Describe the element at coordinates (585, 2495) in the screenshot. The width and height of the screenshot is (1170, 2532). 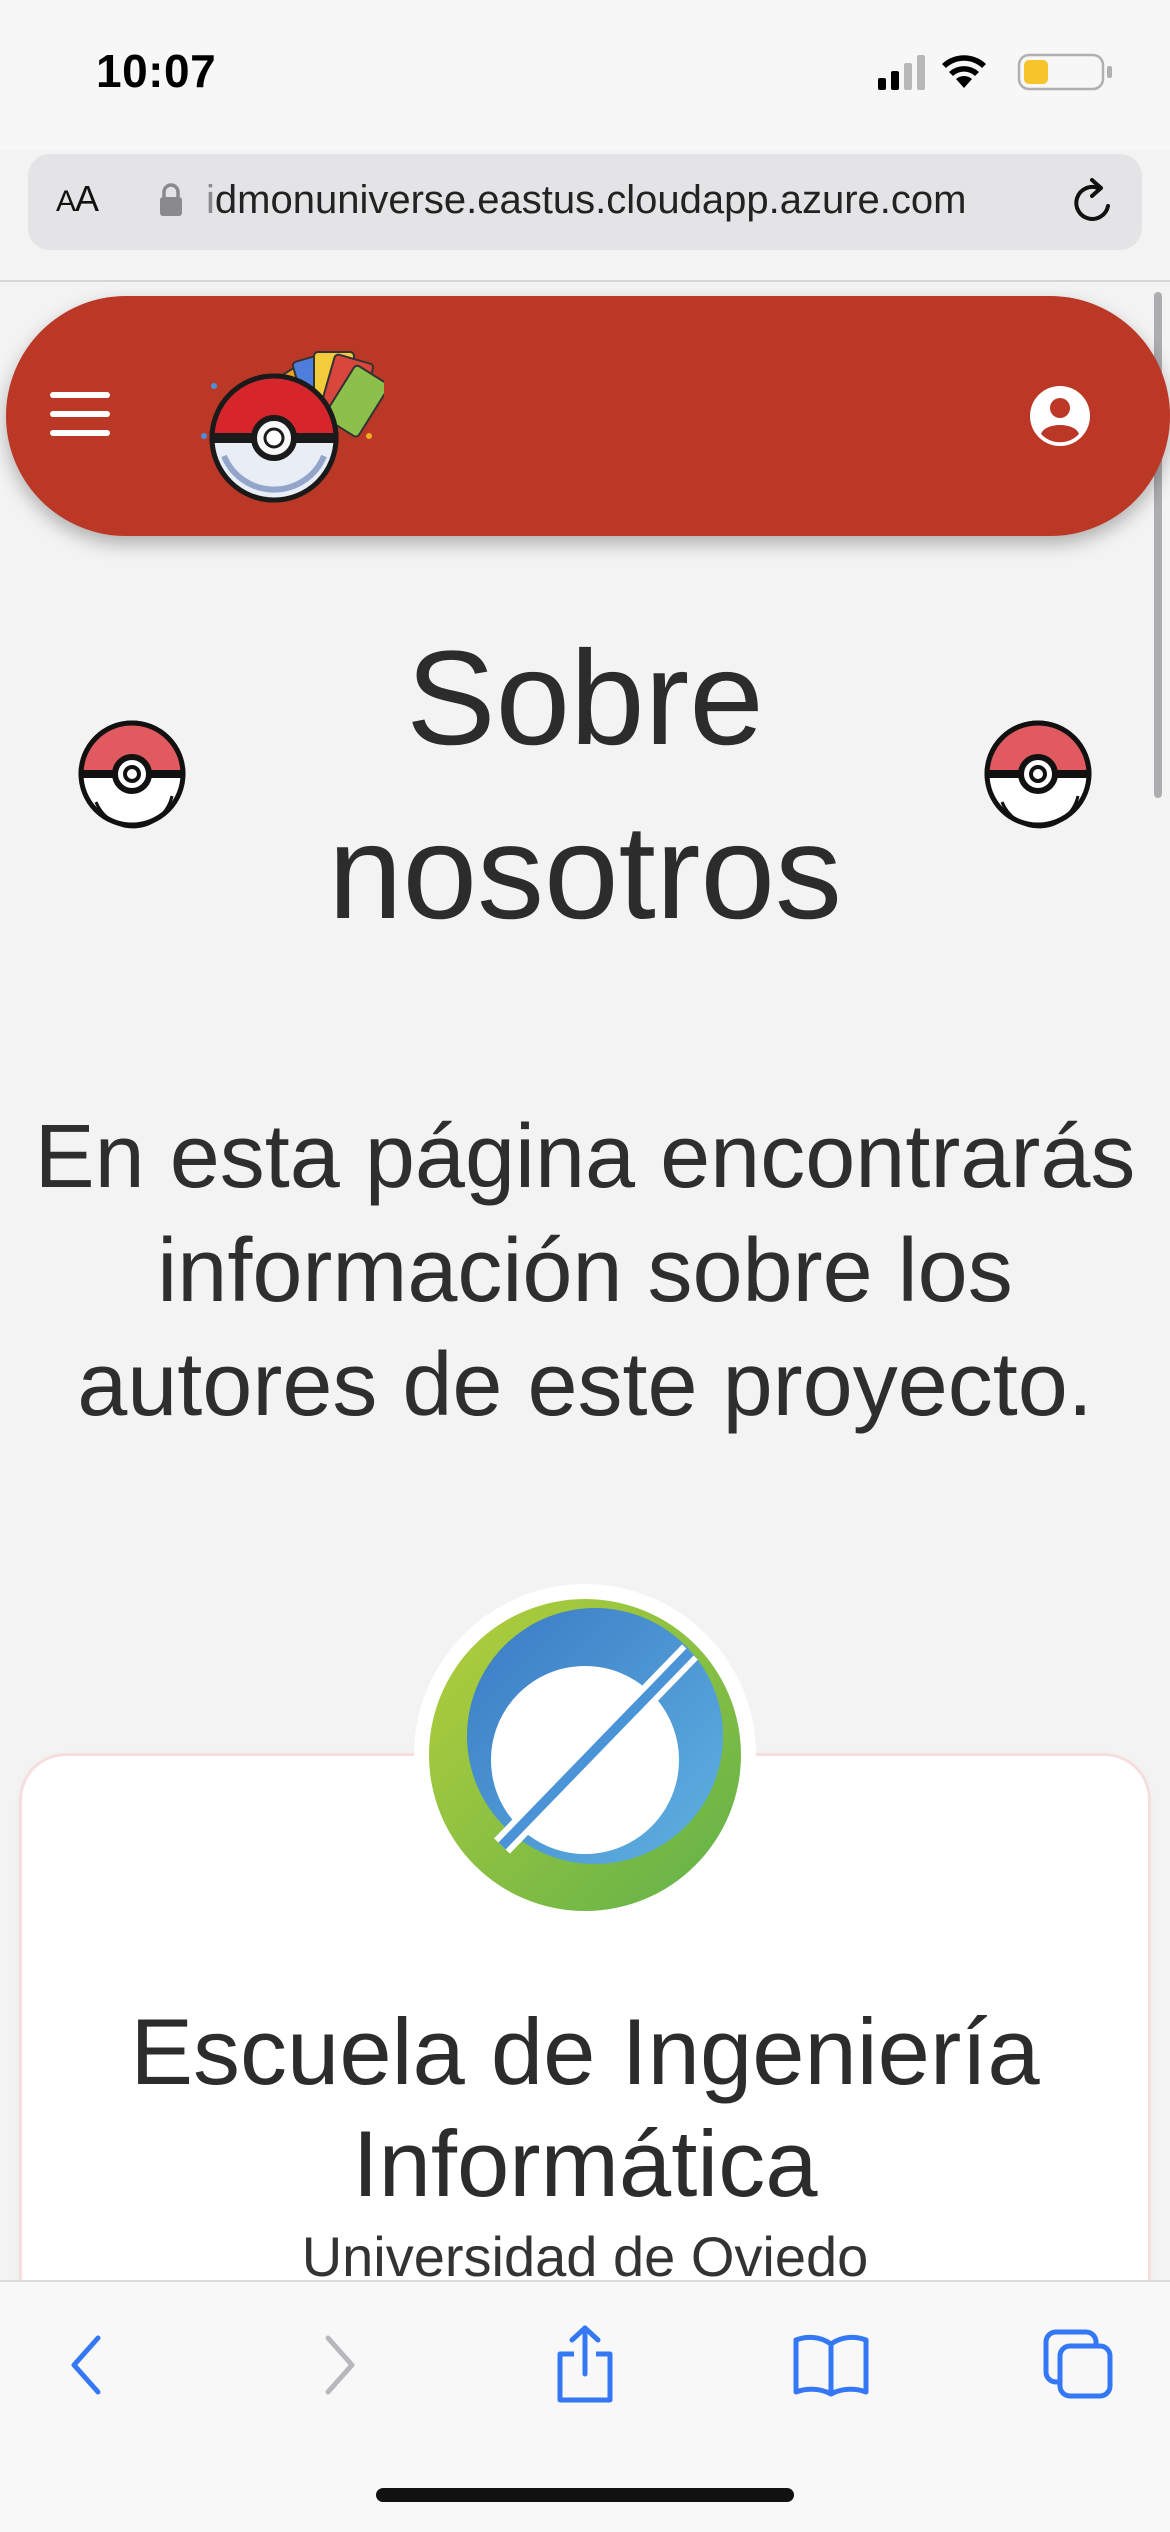
I see `home-indicator` at that location.